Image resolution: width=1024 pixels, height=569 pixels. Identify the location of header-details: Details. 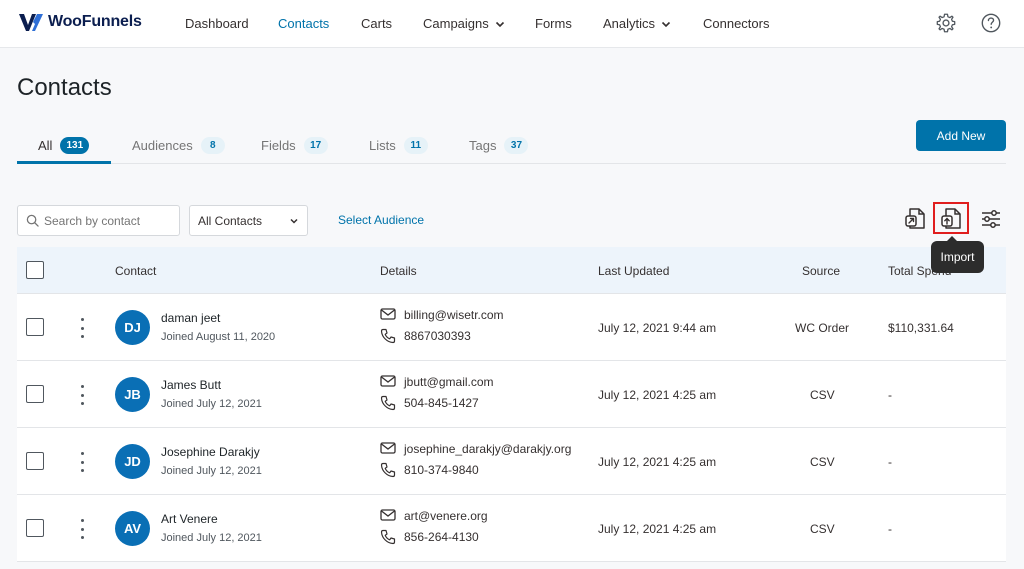
(398, 271).